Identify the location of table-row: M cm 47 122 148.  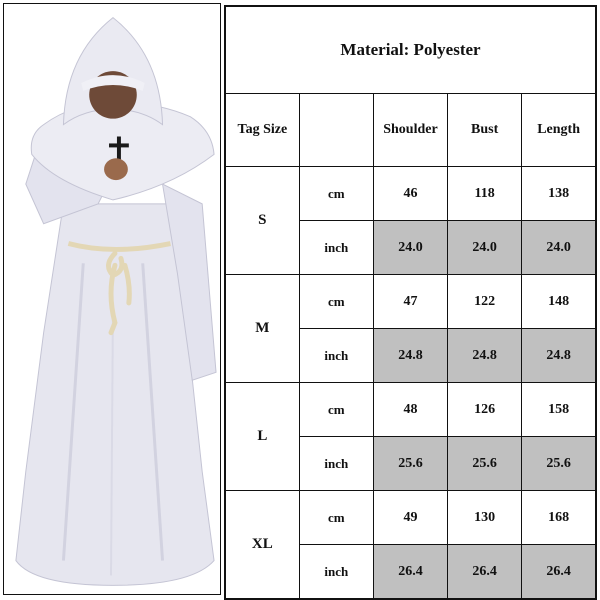
(410, 328).